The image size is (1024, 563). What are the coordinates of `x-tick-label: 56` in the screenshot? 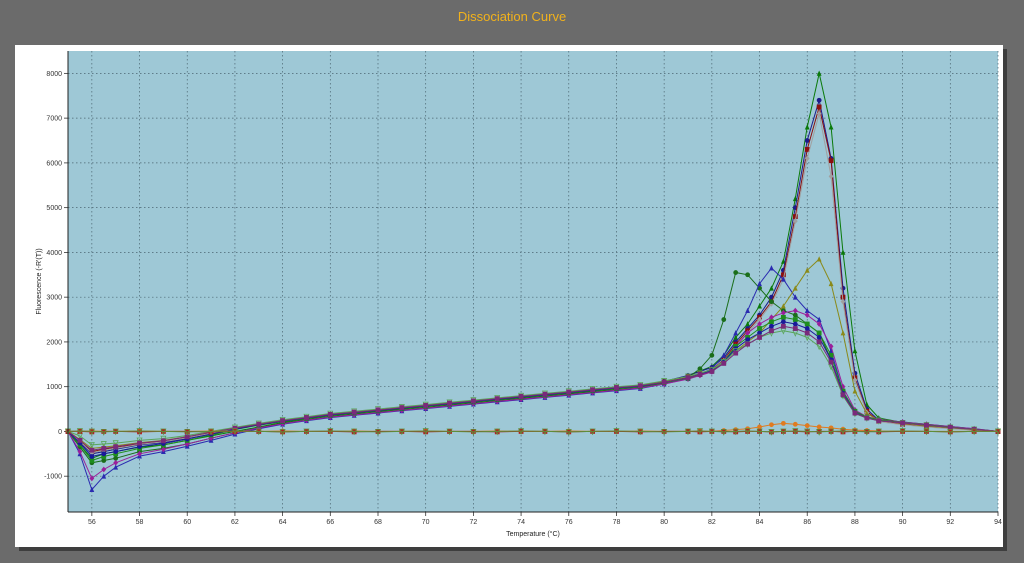 It's located at (92, 522).